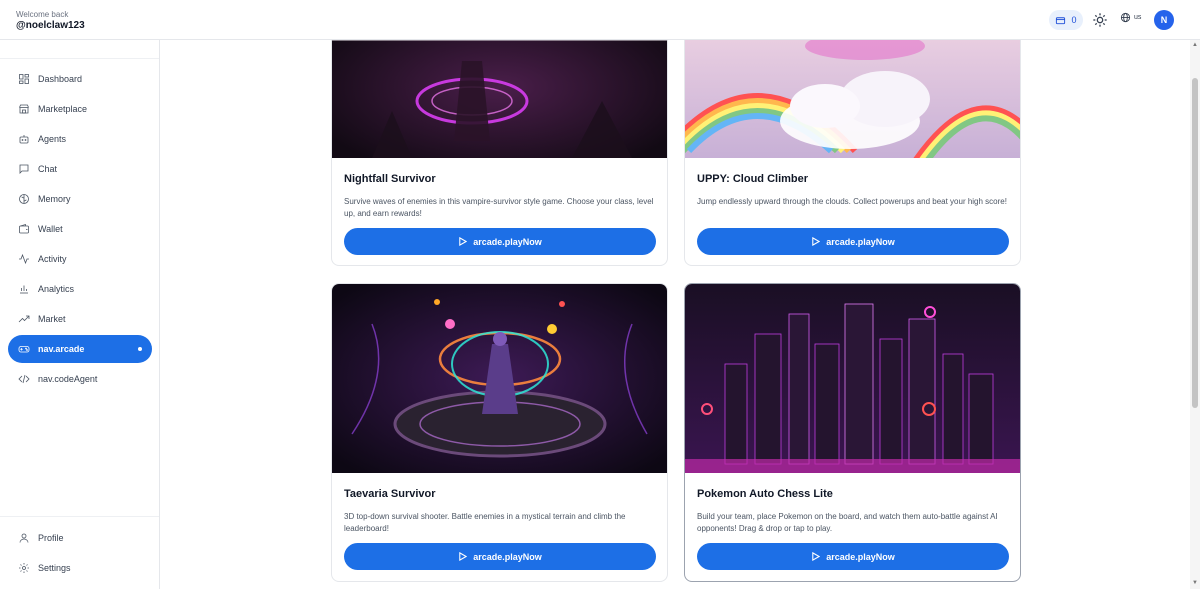 Image resolution: width=1200 pixels, height=589 pixels. What do you see at coordinates (42, 14) in the screenshot?
I see `welcome-text: Welcome back` at bounding box center [42, 14].